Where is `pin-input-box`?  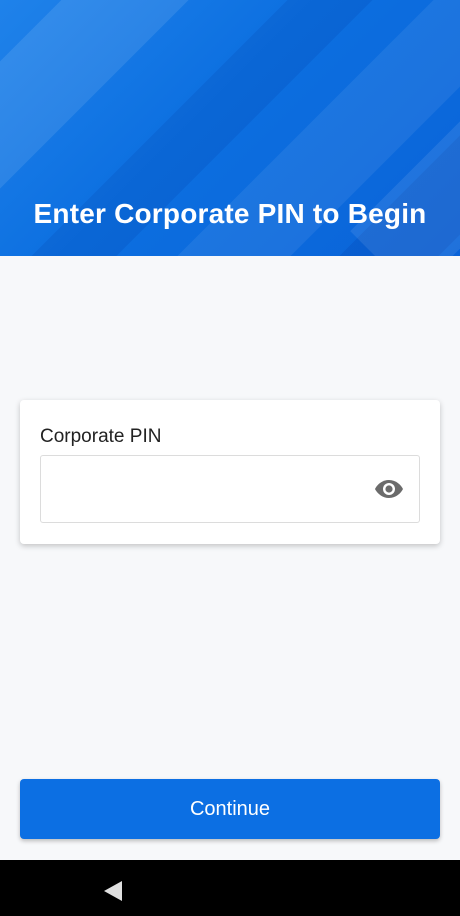 pin-input-box is located at coordinates (230, 489).